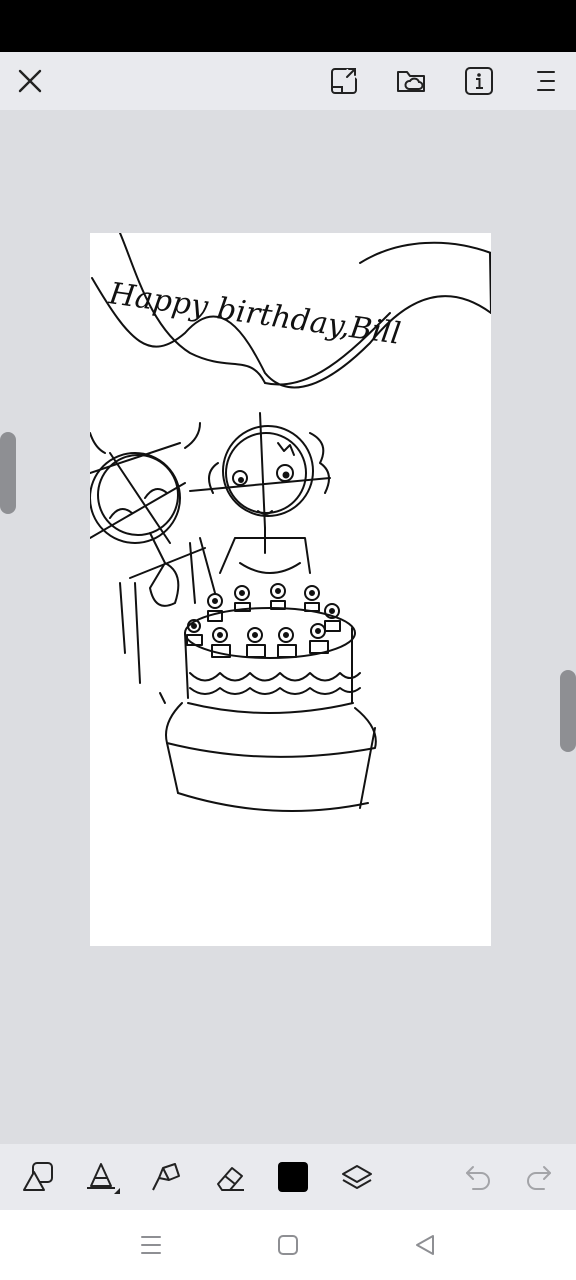 The image size is (576, 1280). I want to click on fill-tool-button, so click(166, 1177).